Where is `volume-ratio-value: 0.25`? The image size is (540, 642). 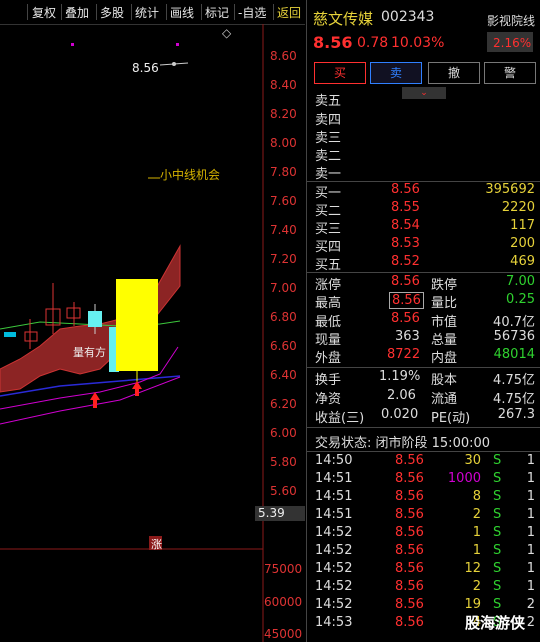
volume-ratio-value: 0.25 is located at coordinates (520, 299).